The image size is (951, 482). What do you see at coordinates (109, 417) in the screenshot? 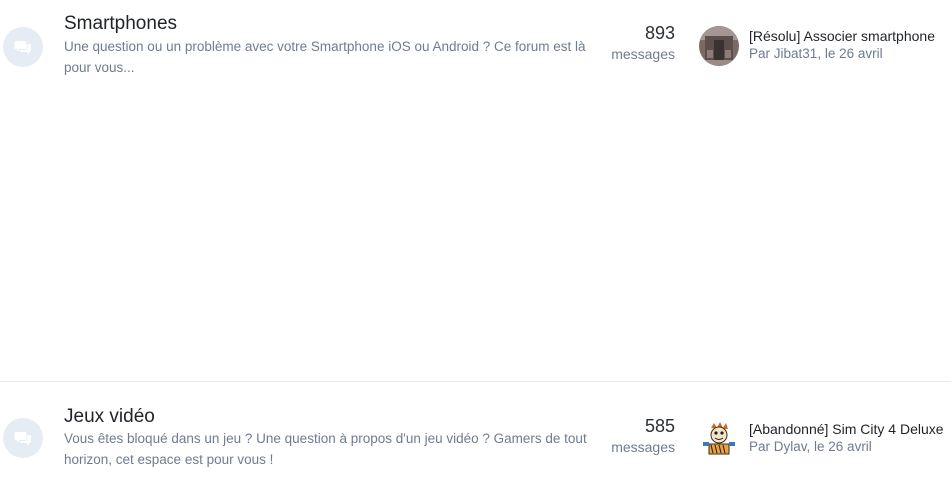
I see `forum-title: Jeux vidéo` at bounding box center [109, 417].